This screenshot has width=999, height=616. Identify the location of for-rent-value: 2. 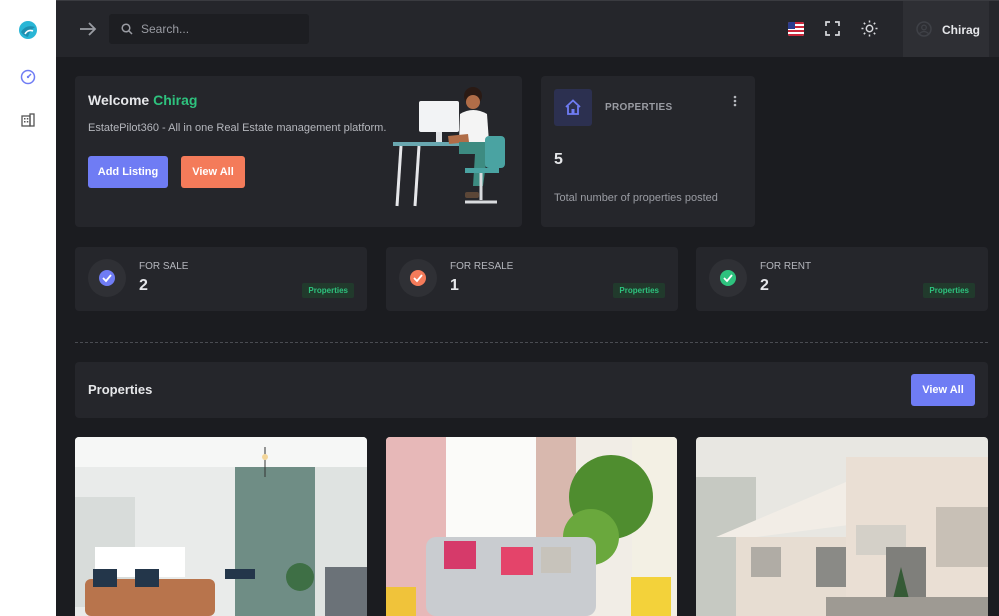
(764, 285).